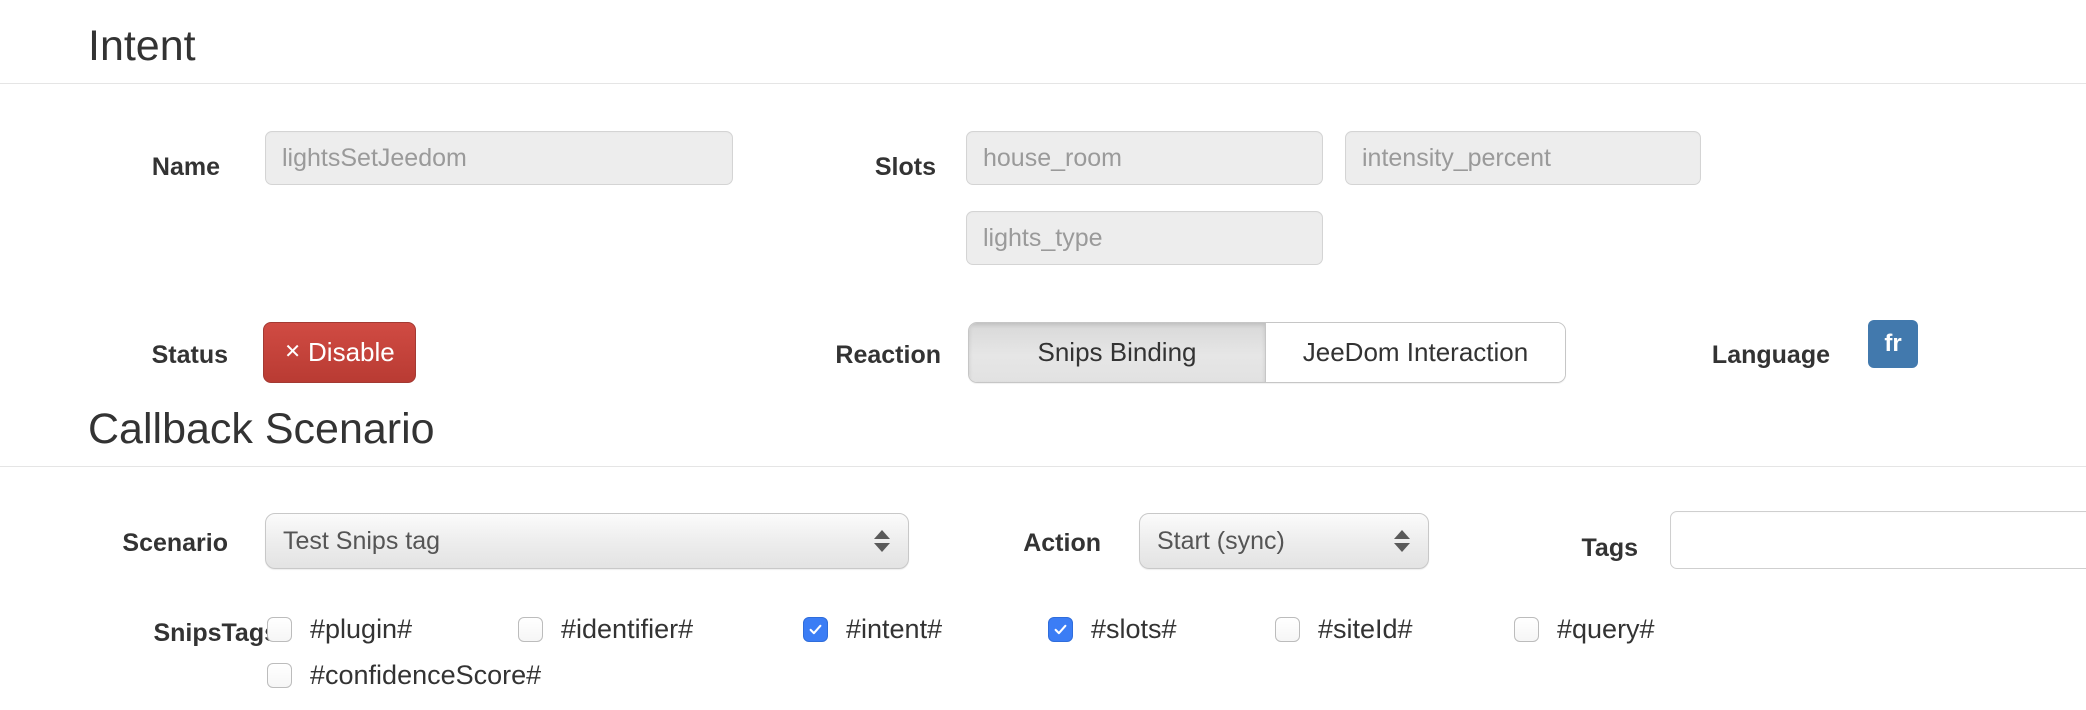 Image resolution: width=2086 pixels, height=710 pixels. Describe the element at coordinates (905, 167) in the screenshot. I see `slots-label: Slots` at that location.